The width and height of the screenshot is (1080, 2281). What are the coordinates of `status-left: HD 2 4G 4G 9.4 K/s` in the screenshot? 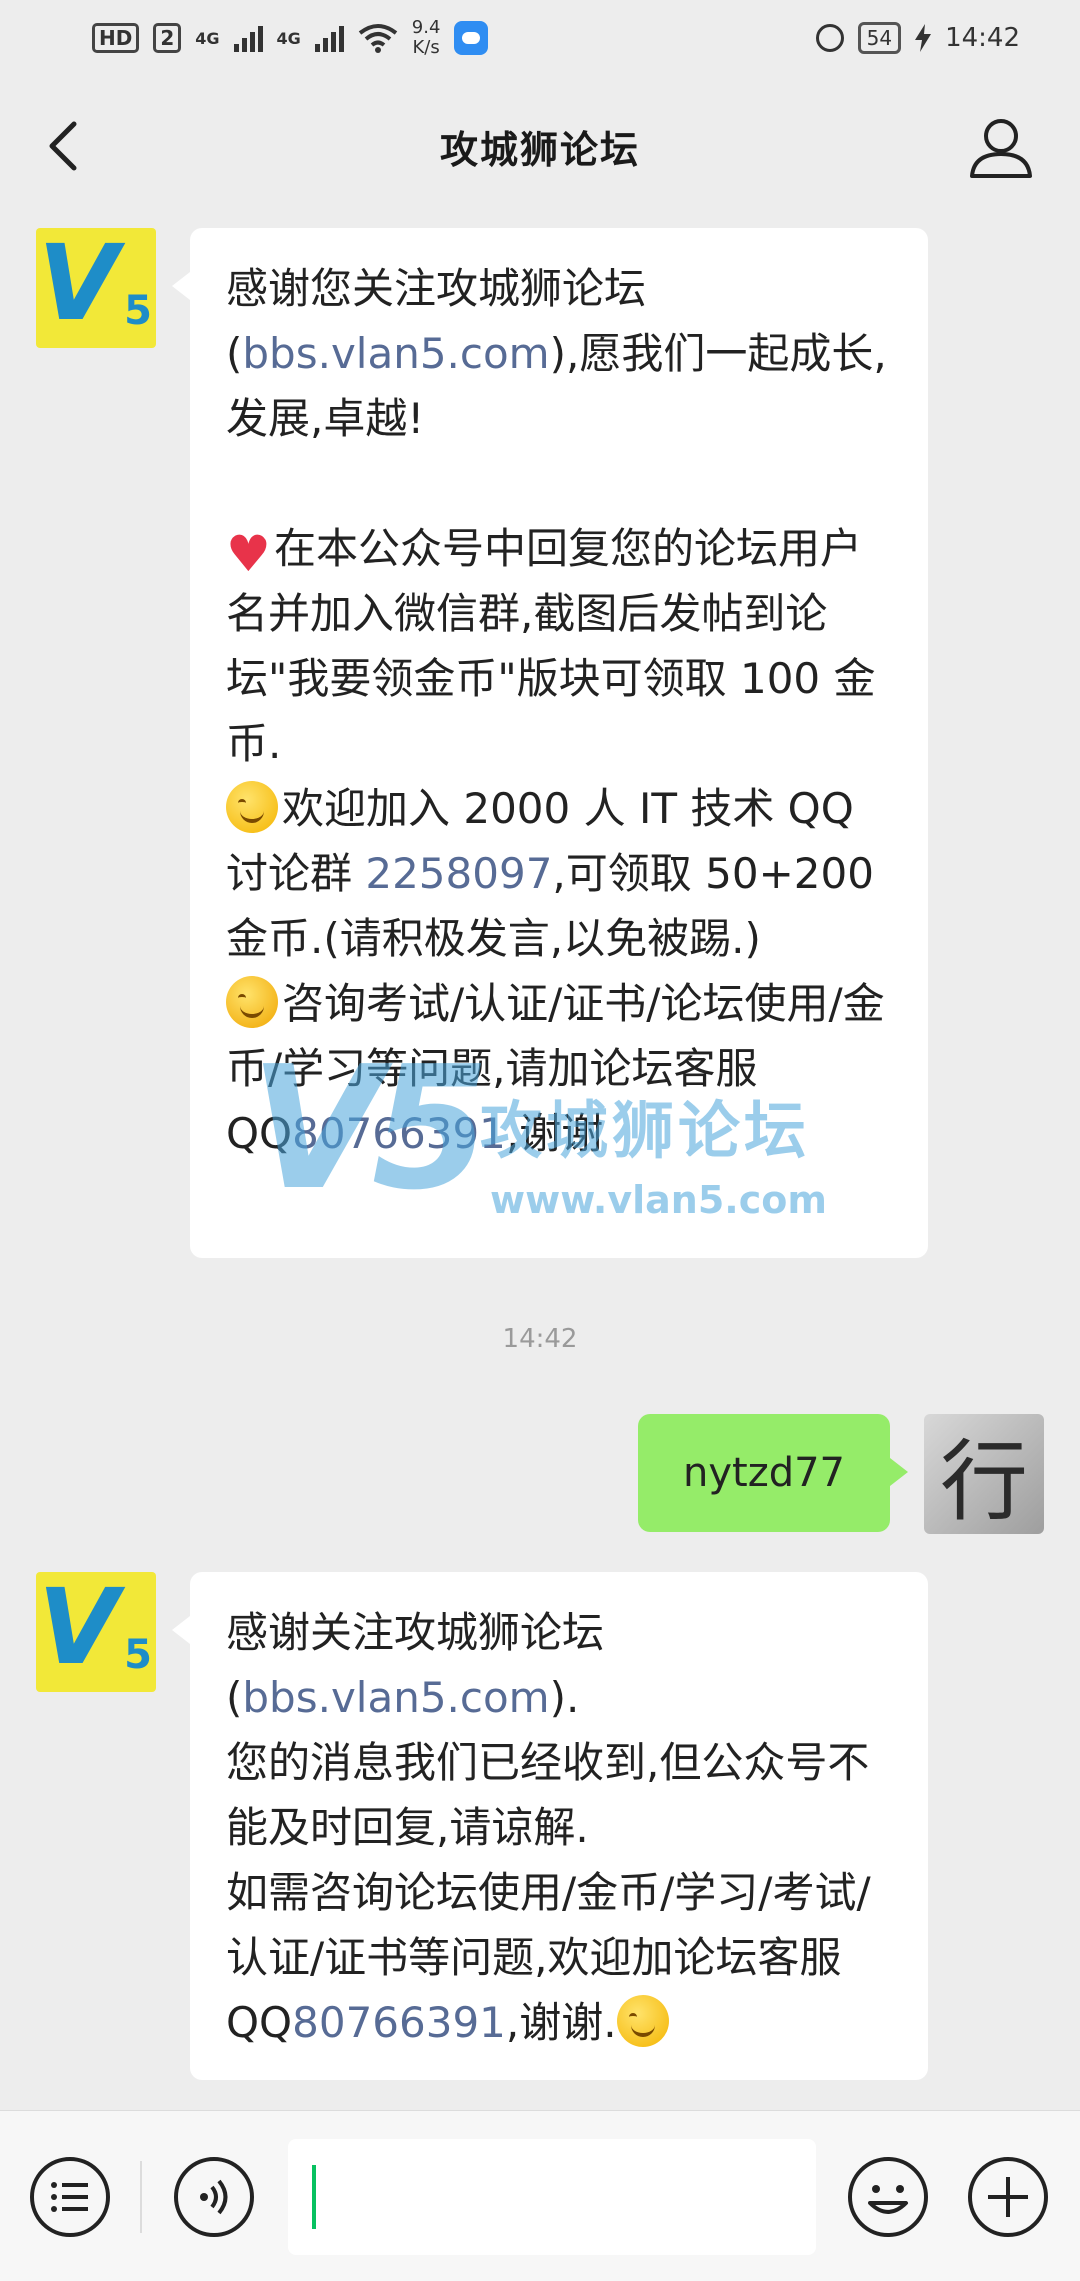 It's located at (290, 38).